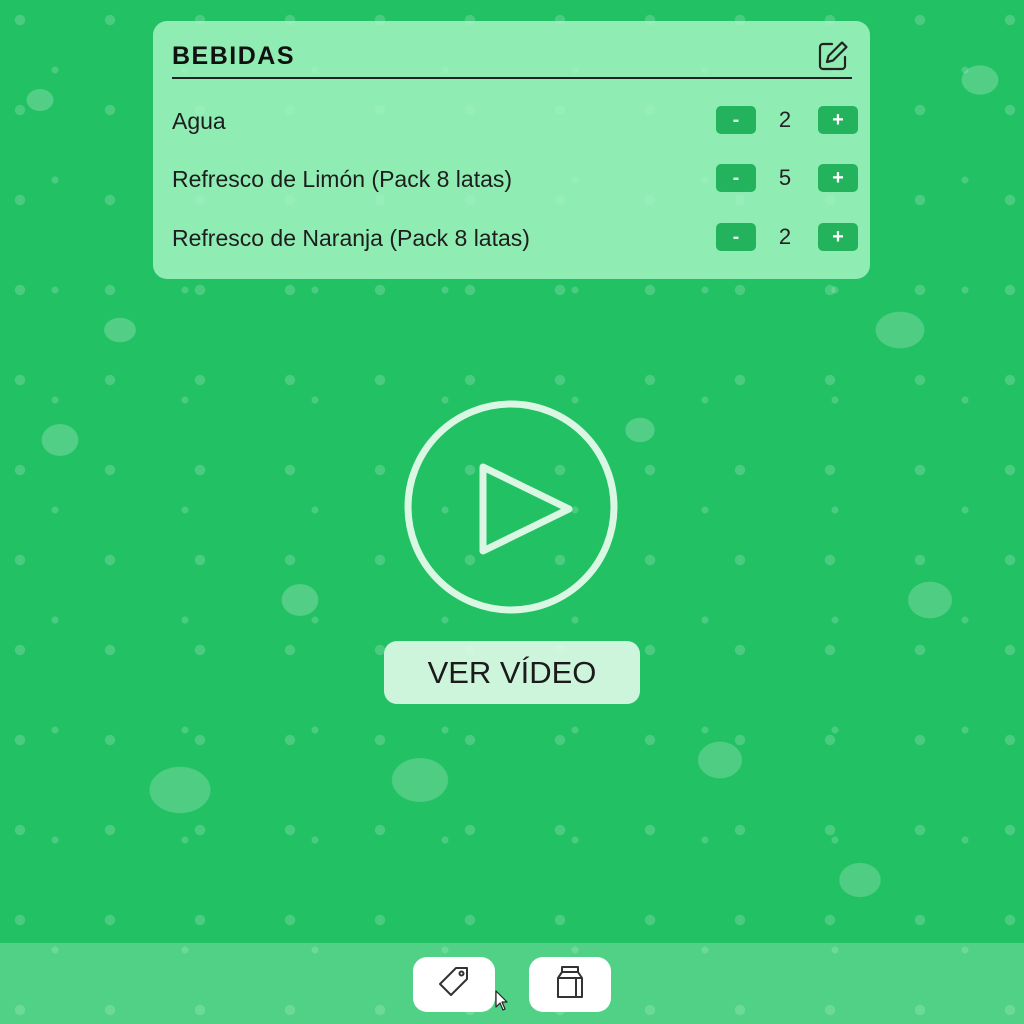  I want to click on item-quantity: 5, so click(785, 177).